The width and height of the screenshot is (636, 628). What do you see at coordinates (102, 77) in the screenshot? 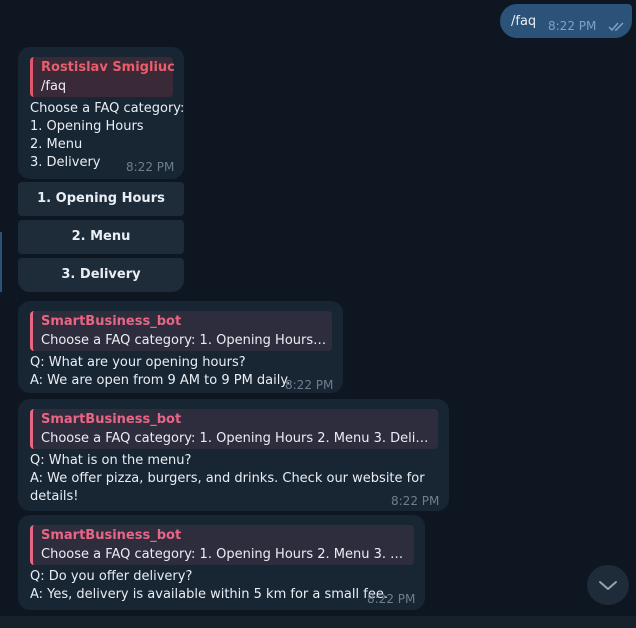
I see `reply-quote: Rostislav Smigliuc /faq` at bounding box center [102, 77].